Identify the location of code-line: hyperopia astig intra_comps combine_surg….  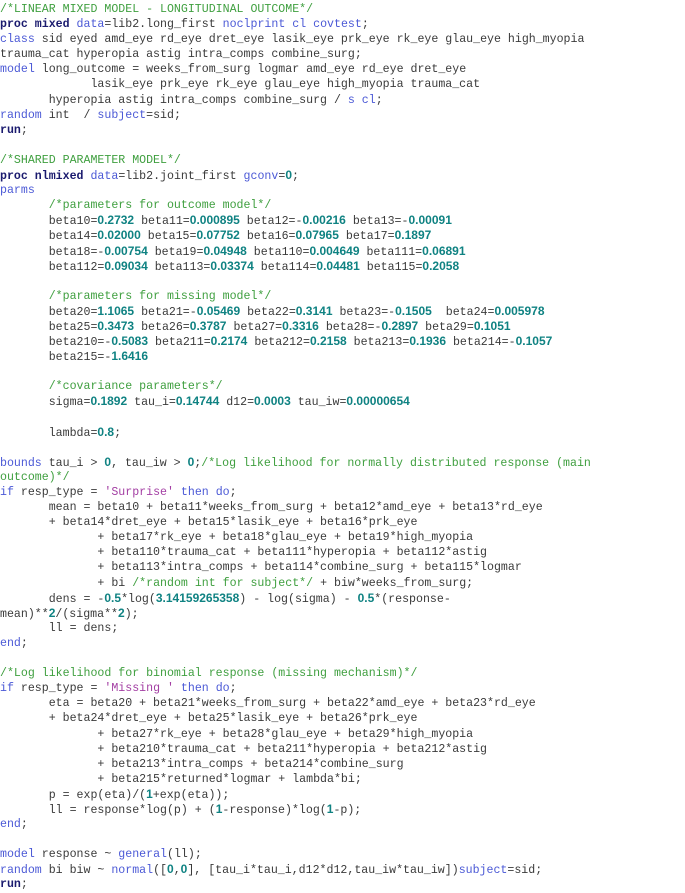
(342, 100).